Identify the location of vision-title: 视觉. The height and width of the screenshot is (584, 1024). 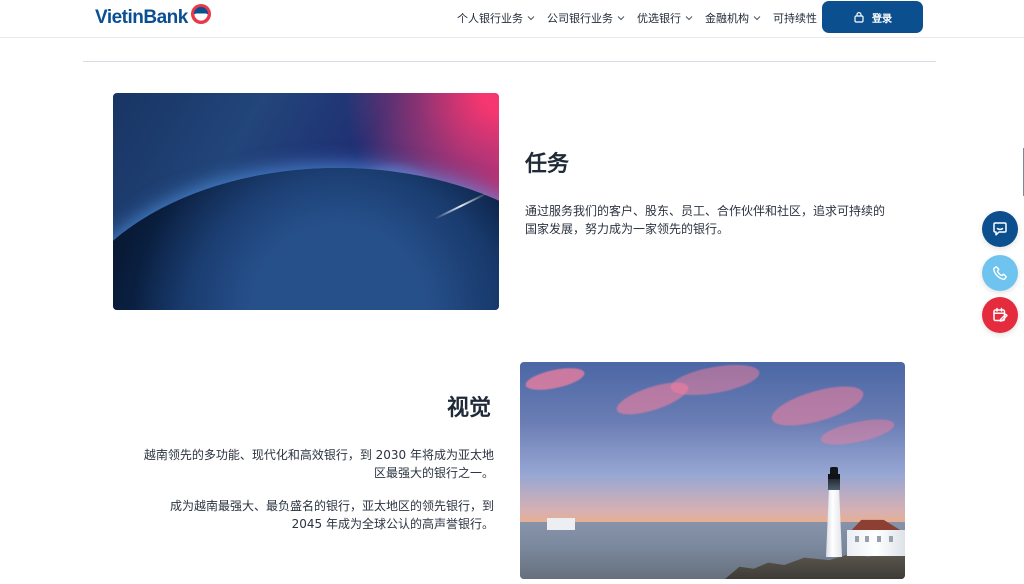
(469, 408).